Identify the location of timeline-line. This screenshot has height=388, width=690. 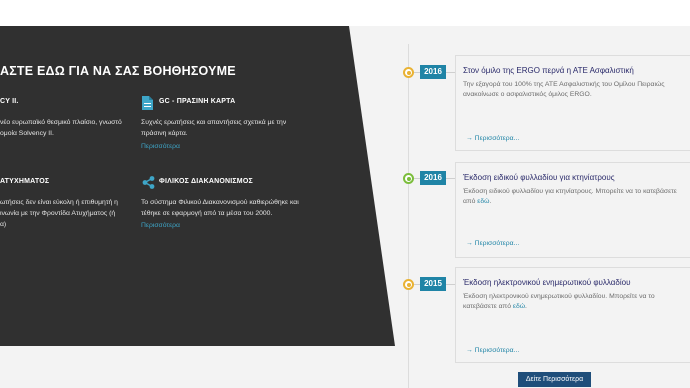
(408, 216).